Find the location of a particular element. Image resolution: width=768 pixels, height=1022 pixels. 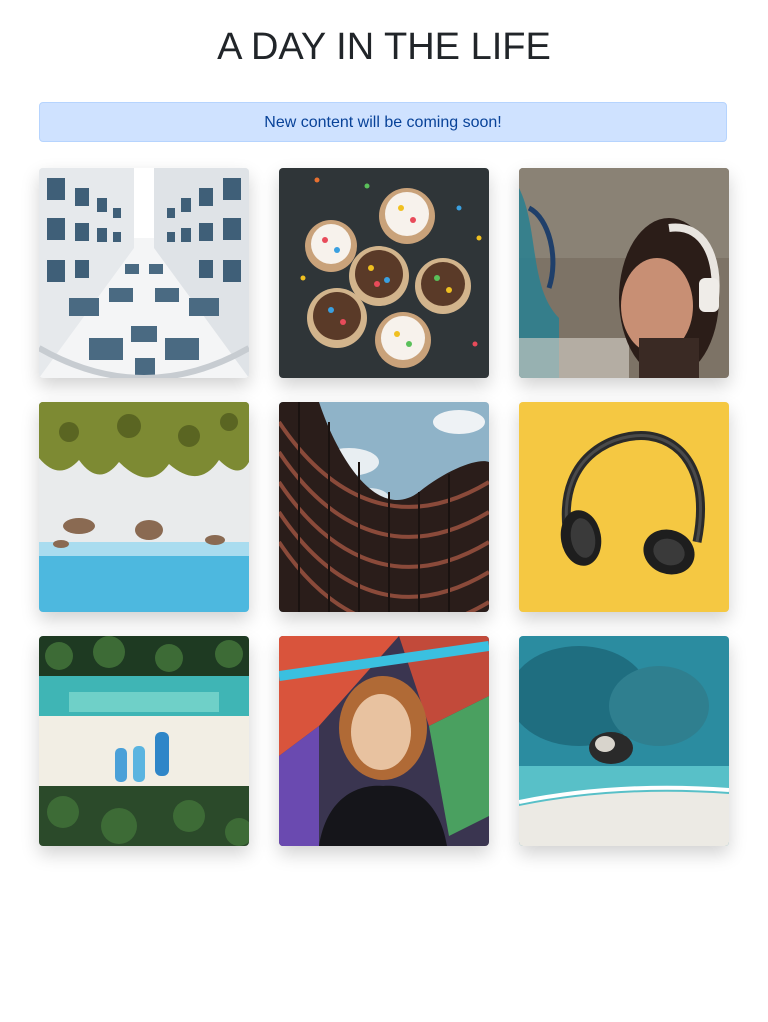

gallery-image-headphones-yellow is located at coordinates (624, 507).